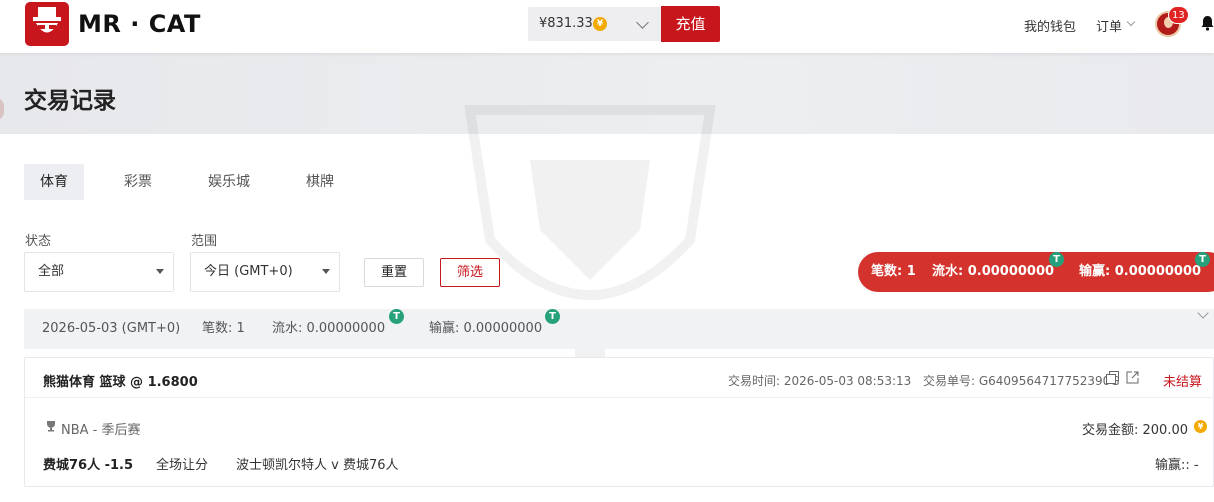 This screenshot has height=502, width=1214. What do you see at coordinates (329, 328) in the screenshot?
I see `date-group-turnover: 流水: 0.00000000` at bounding box center [329, 328].